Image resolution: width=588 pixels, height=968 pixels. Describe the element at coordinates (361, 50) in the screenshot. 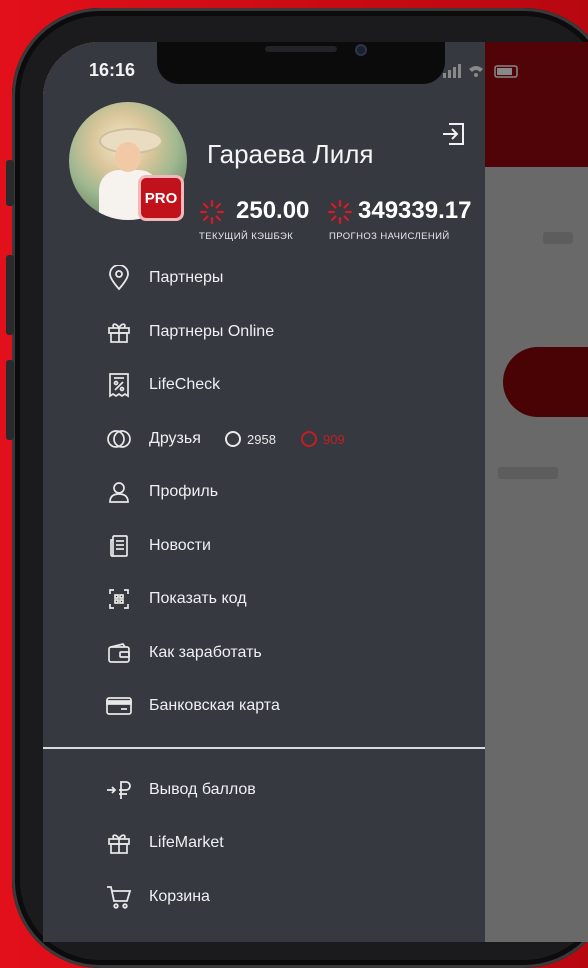

I see `front-camera` at that location.